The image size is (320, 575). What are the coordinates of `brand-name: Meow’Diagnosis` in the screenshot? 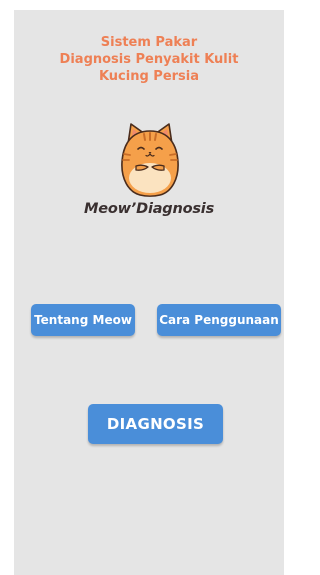 It's located at (148, 209).